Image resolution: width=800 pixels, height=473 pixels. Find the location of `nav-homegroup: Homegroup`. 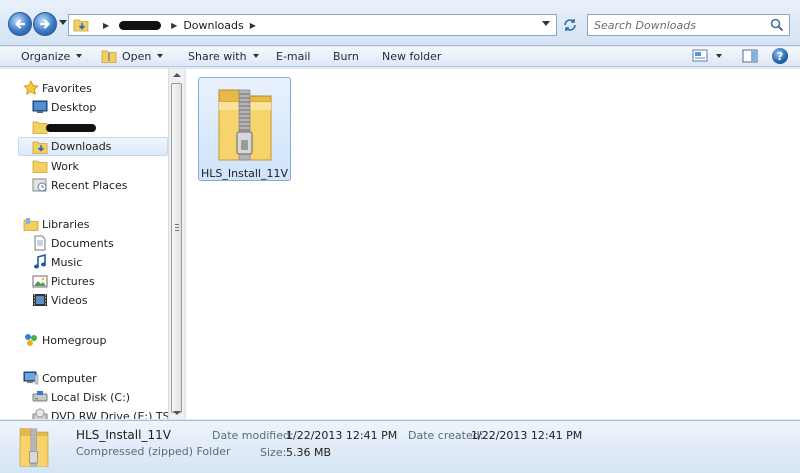

nav-homegroup: Homegroup is located at coordinates (84, 340).